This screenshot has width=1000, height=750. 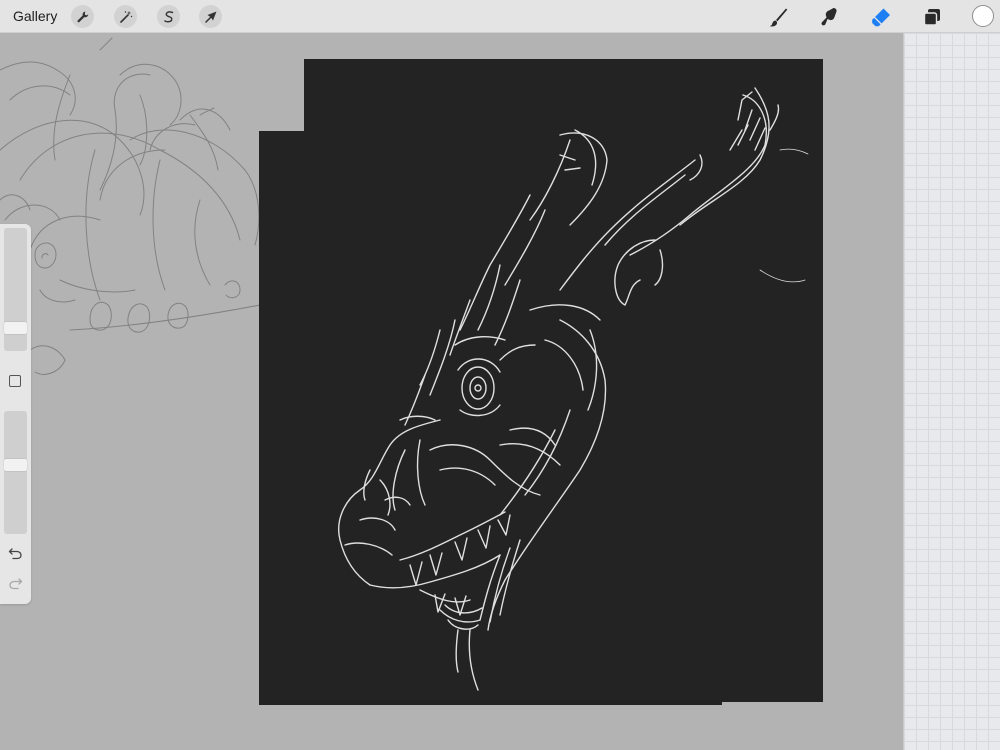 I want to click on brush-sidebar, so click(x=15, y=414).